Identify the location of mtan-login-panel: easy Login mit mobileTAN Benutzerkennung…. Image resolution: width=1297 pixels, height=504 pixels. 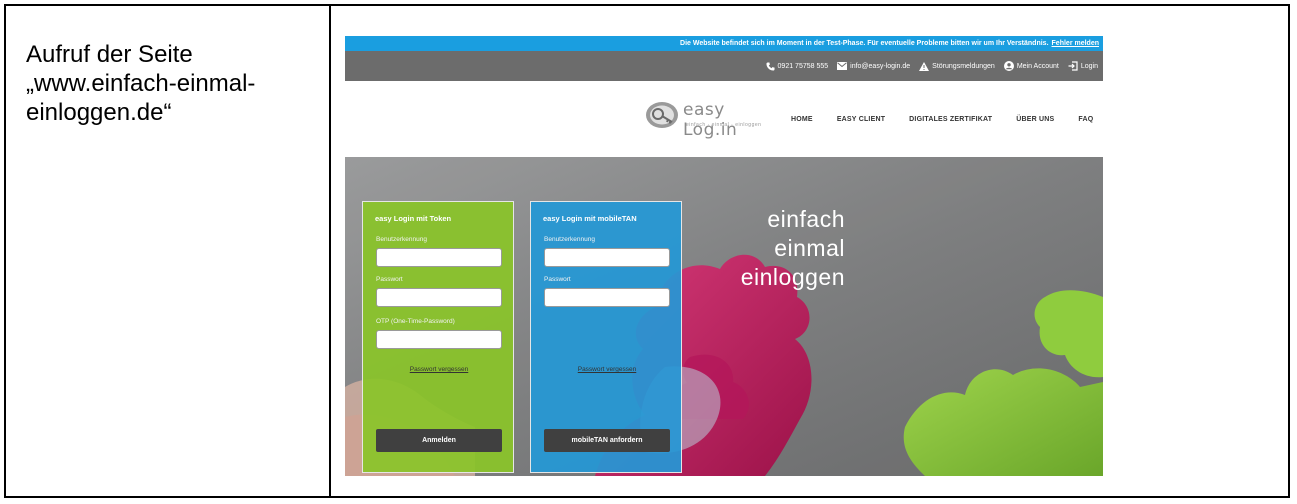
(606, 337).